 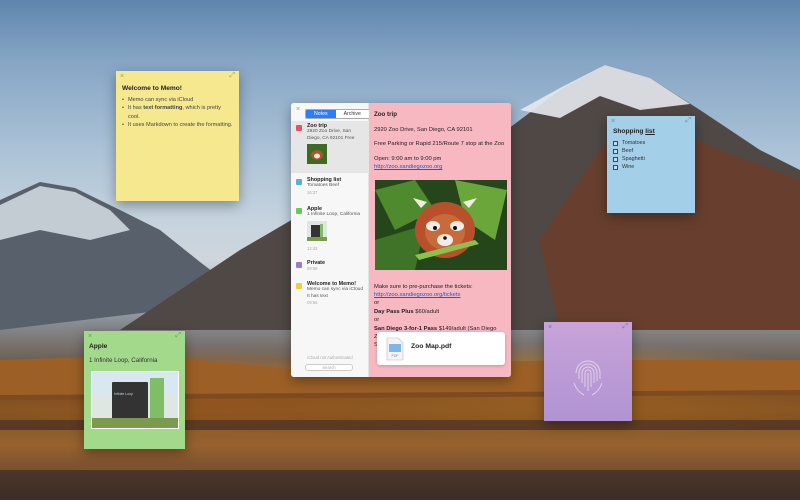 What do you see at coordinates (331, 135) in the screenshot?
I see `list-item-preview: 2920 Zoo Drive, San Diego, CA 92101 Free` at bounding box center [331, 135].